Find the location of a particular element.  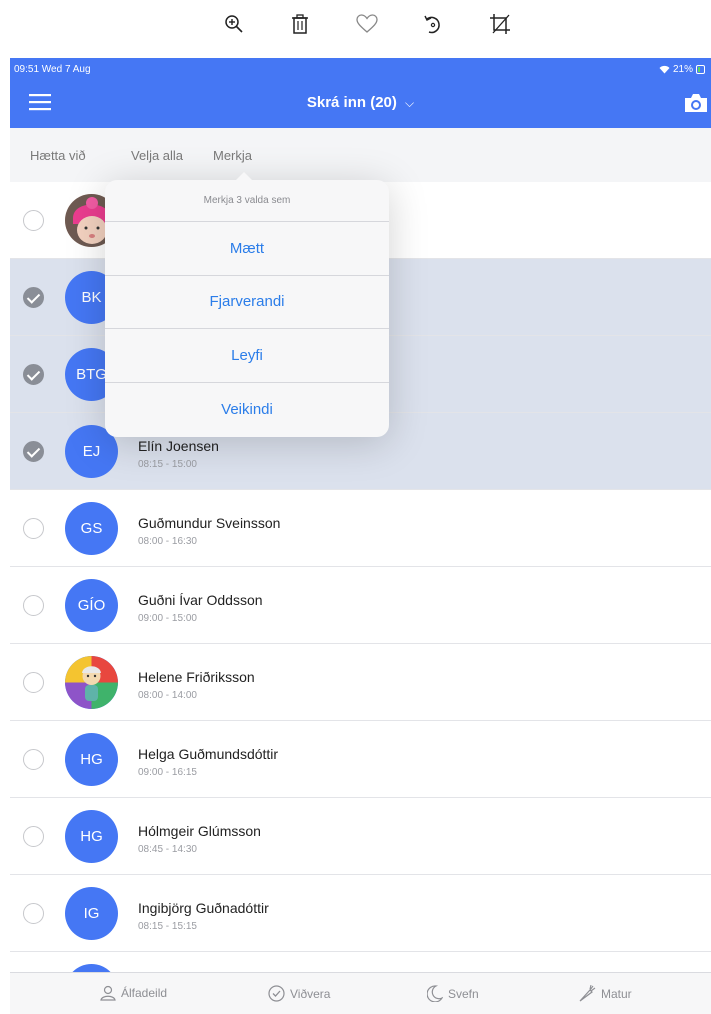

avatar-initials: GS is located at coordinates (91, 528).